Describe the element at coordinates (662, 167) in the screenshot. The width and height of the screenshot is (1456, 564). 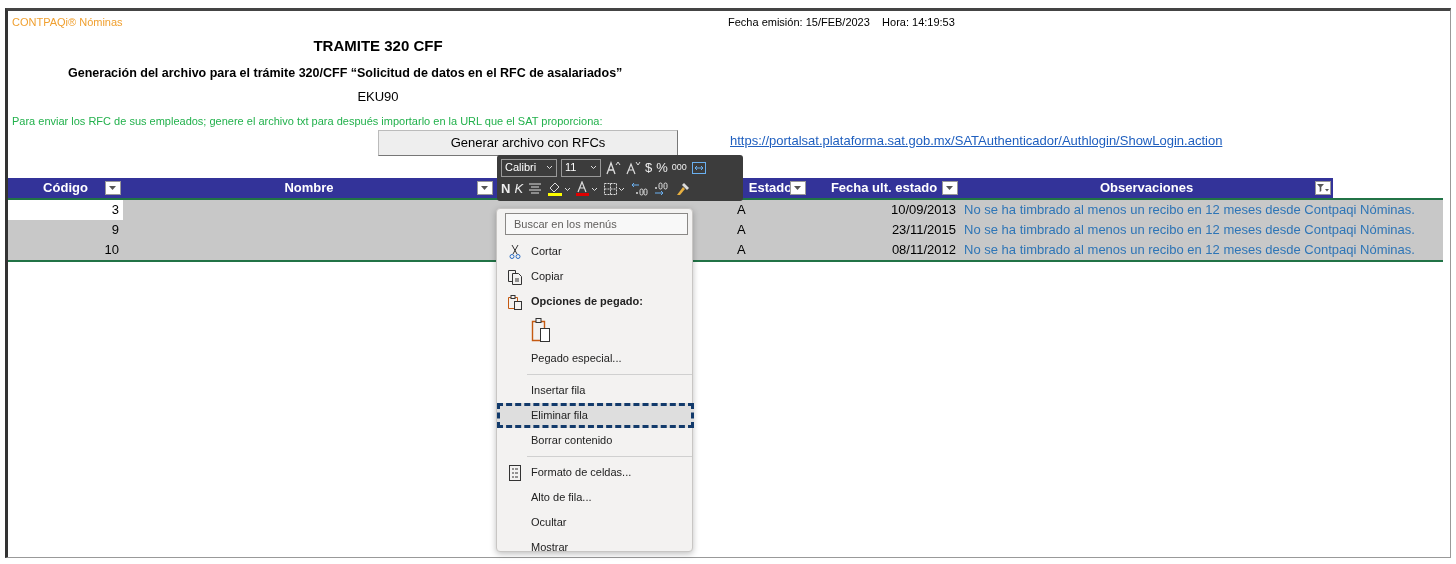
I see `percent-button: %` at that location.